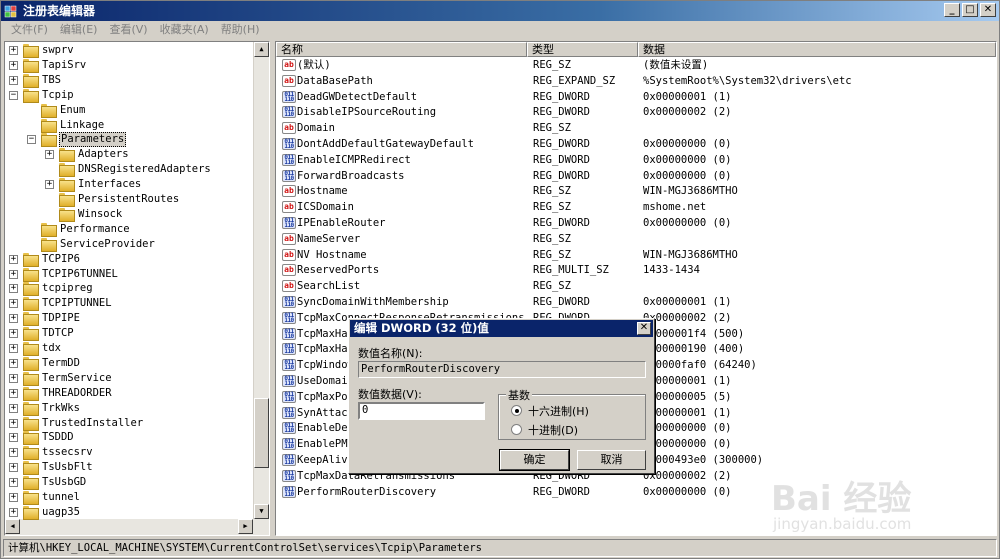 This screenshot has height=559, width=1000. I want to click on title-bar: 注册表编辑器 _ □ ✕, so click(500, 11).